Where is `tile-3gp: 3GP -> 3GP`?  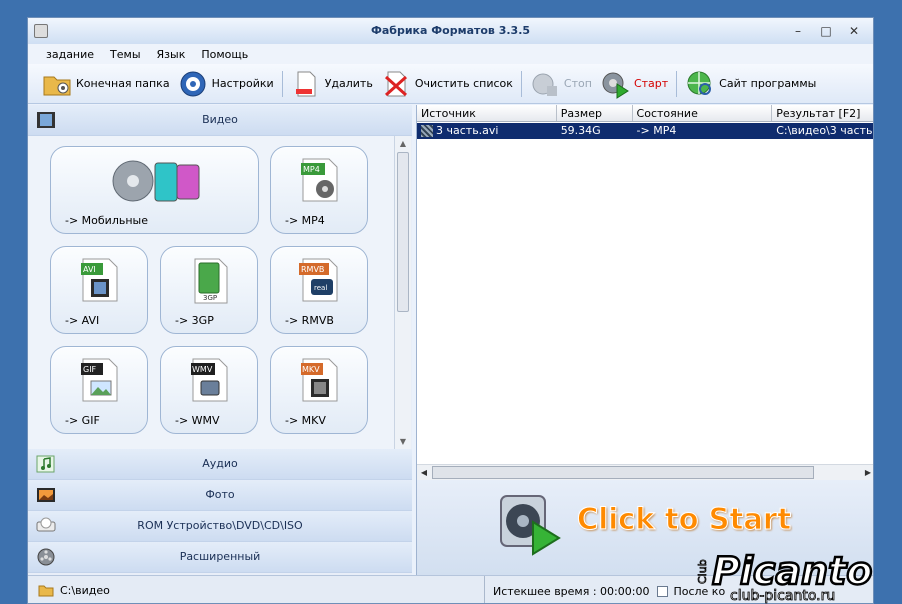 tile-3gp: 3GP -> 3GP is located at coordinates (209, 290).